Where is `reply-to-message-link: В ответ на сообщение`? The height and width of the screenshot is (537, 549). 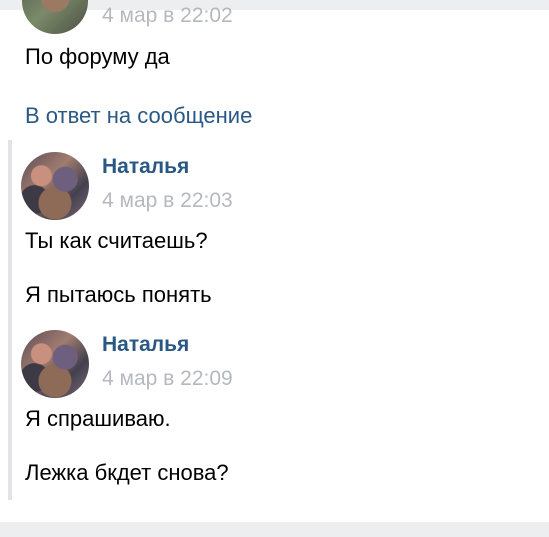
reply-to-message-link: В ответ на сообщение is located at coordinates (138, 116).